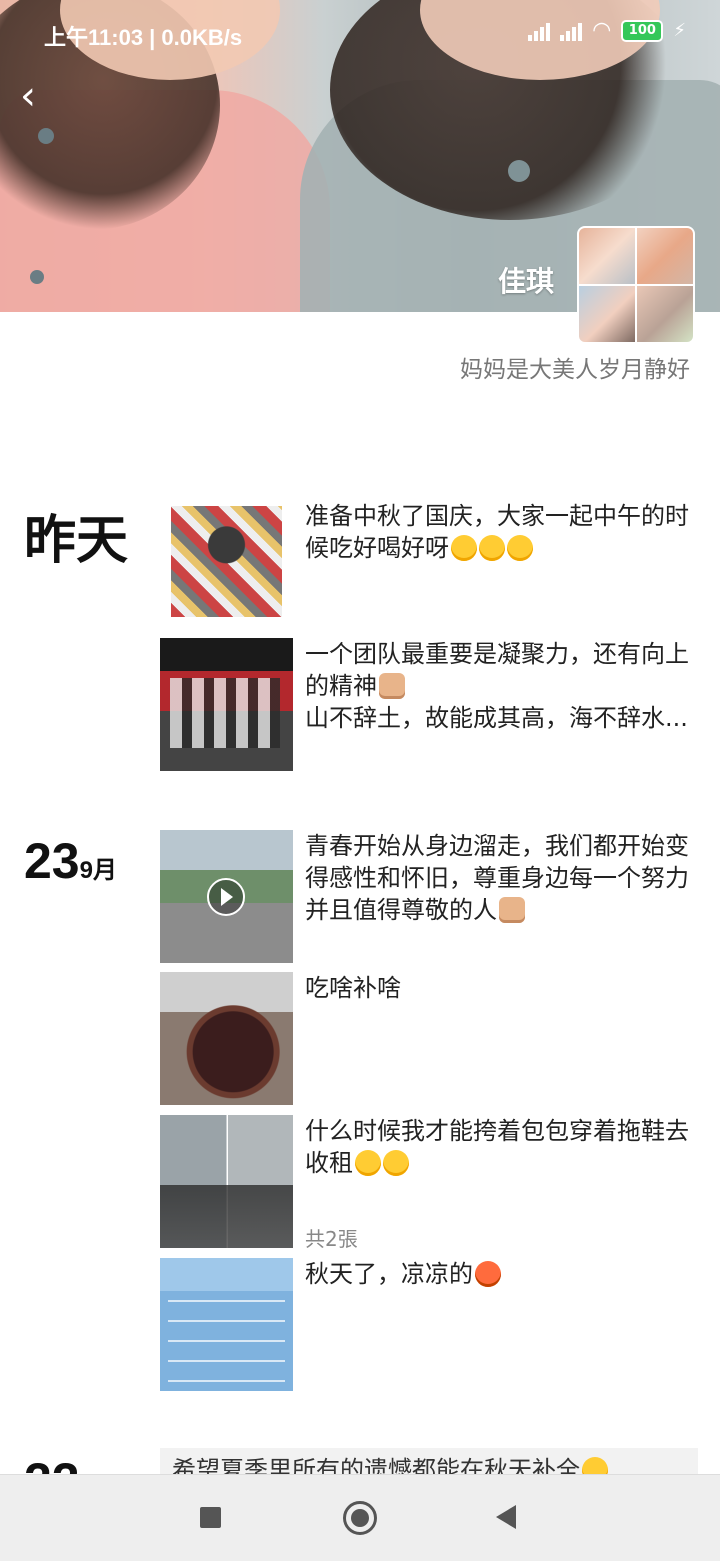 The image size is (720, 1561). What do you see at coordinates (40, 96) in the screenshot?
I see `back-button: ‹` at bounding box center [40, 96].